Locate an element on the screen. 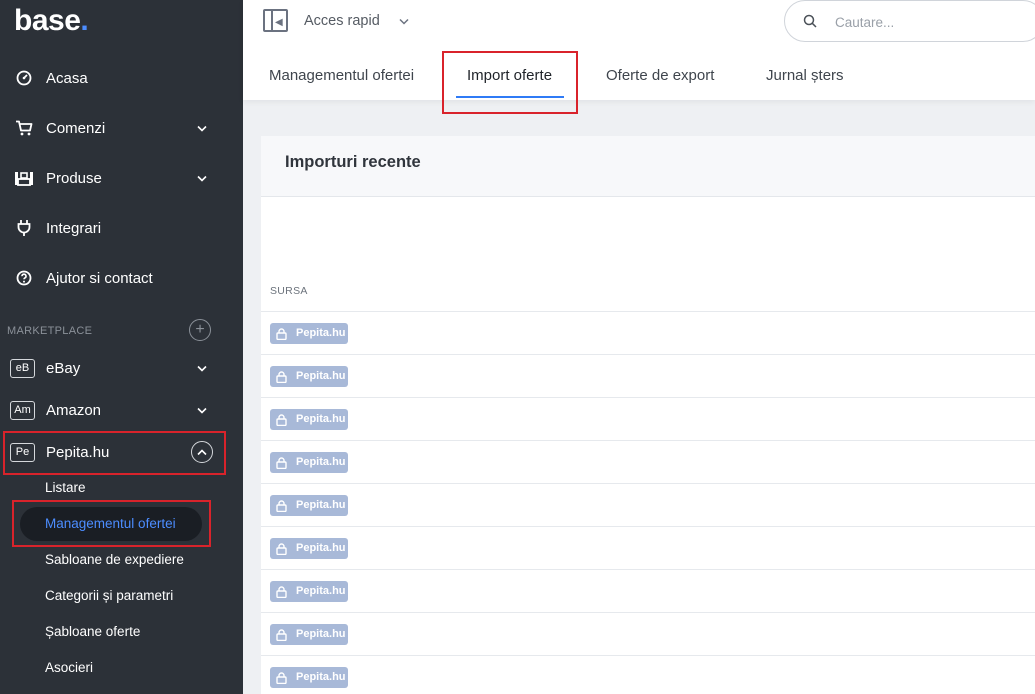  sidebar-item-integrari: Integrari is located at coordinates (121, 228).